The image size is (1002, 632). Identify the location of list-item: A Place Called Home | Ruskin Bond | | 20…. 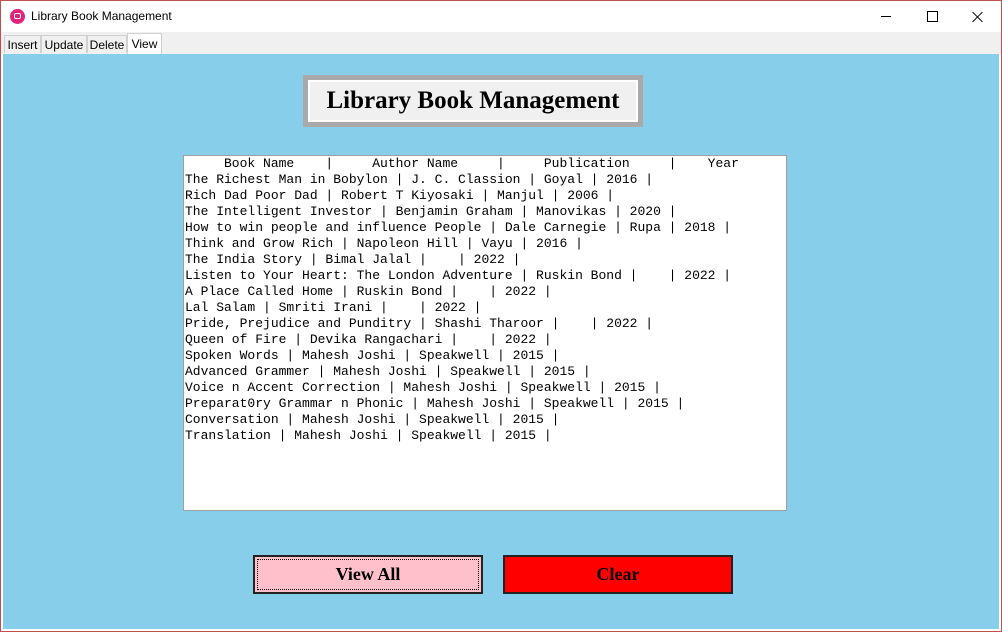
(485, 292).